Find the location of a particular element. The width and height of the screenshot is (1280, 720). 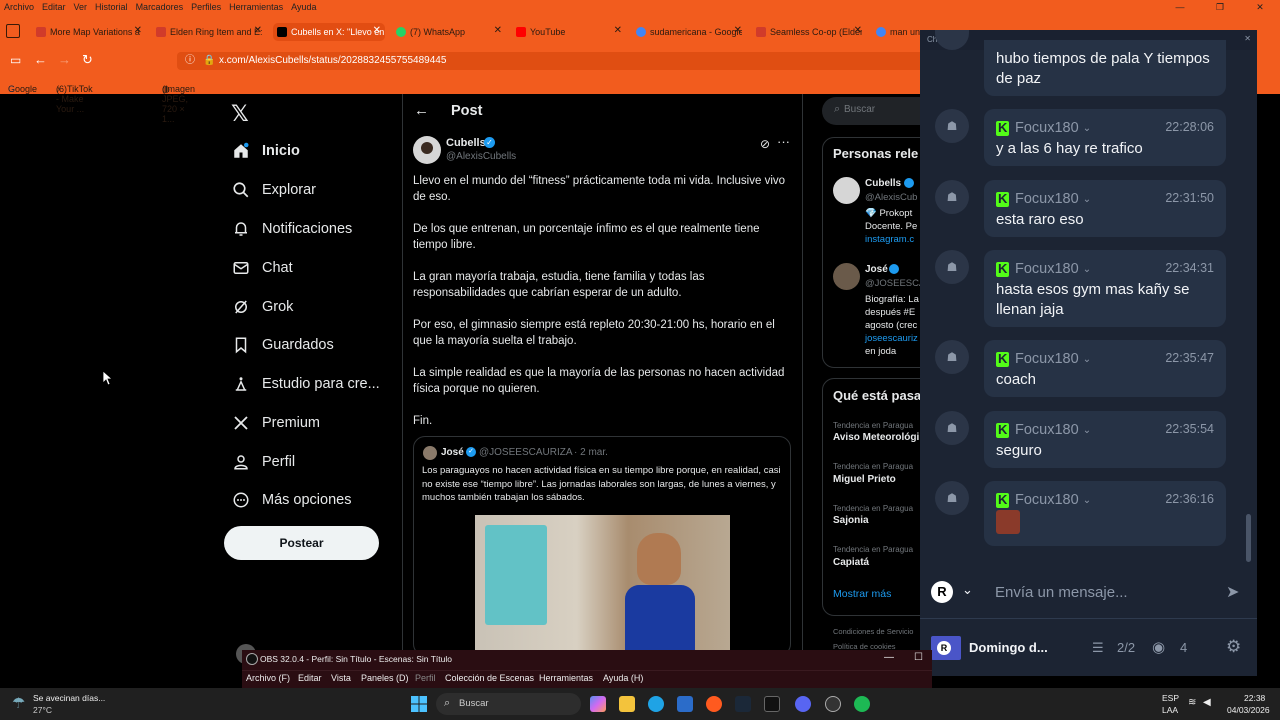

store-icon is located at coordinates (685, 704).